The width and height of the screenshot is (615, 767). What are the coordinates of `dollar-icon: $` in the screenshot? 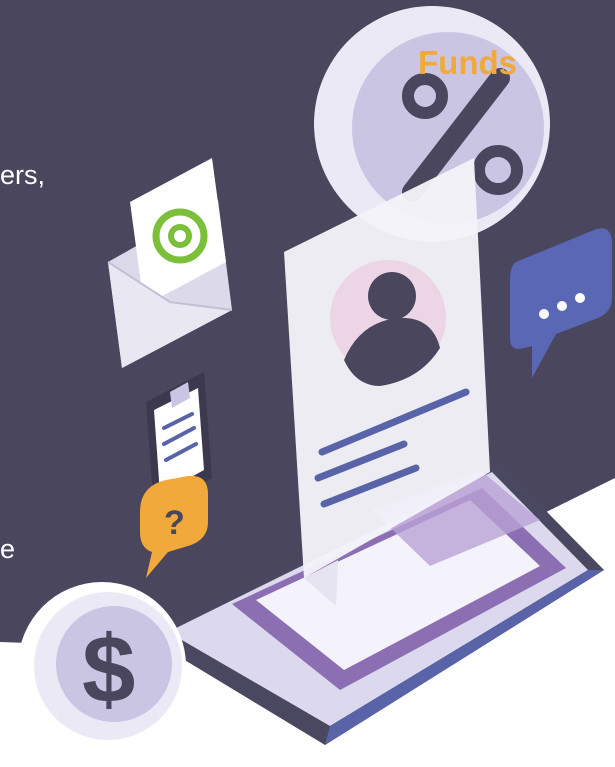 It's located at (102, 666).